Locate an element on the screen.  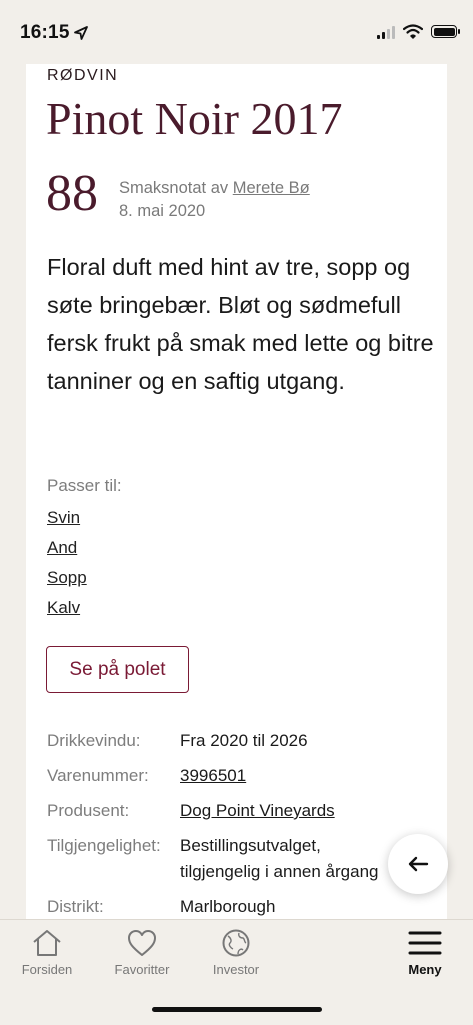
pairs-with-list: Svin And Sopp Kalv is located at coordinates (67, 566).